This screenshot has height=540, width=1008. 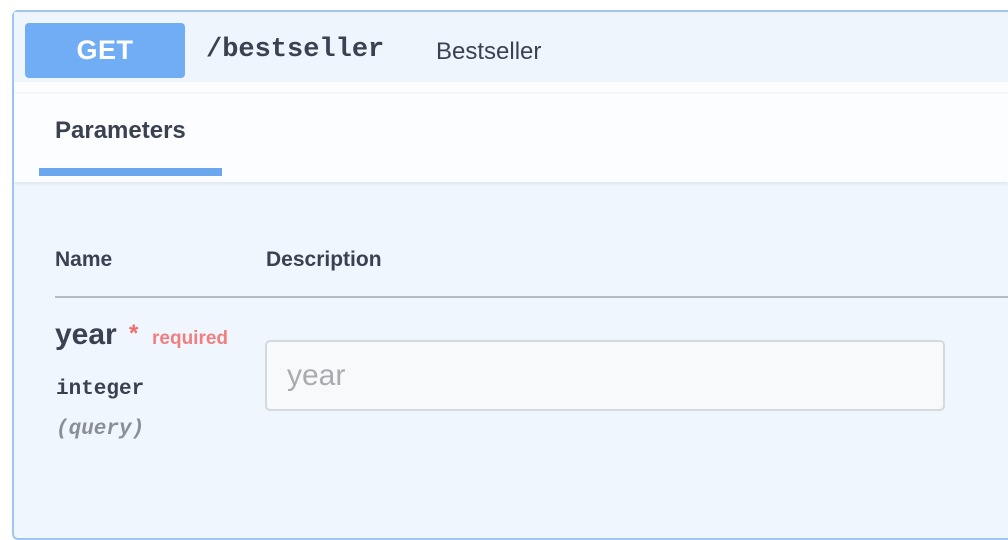 What do you see at coordinates (120, 131) in the screenshot?
I see `tab-parameters: Parameters` at bounding box center [120, 131].